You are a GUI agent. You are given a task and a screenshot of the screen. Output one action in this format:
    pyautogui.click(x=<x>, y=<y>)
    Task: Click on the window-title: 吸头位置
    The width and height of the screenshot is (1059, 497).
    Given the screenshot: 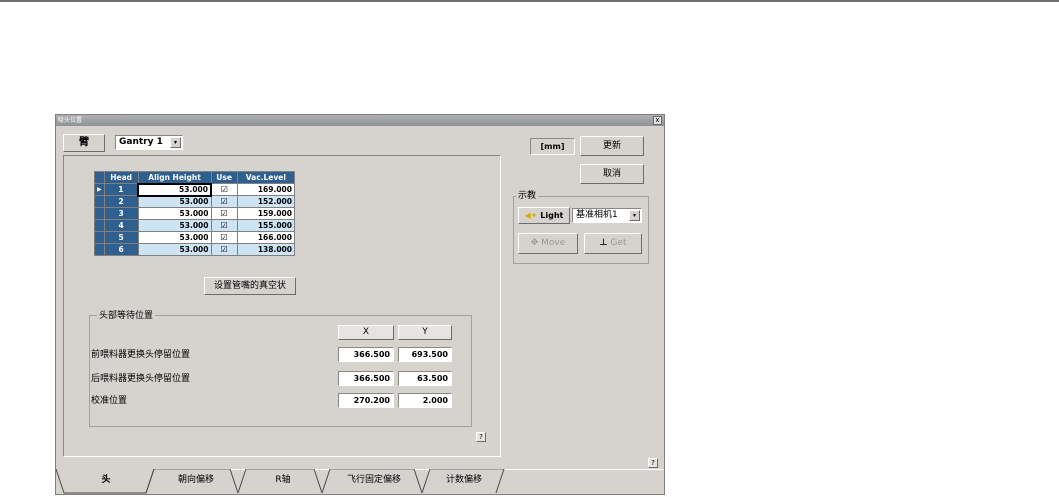 What is the action you would take?
    pyautogui.click(x=70, y=120)
    